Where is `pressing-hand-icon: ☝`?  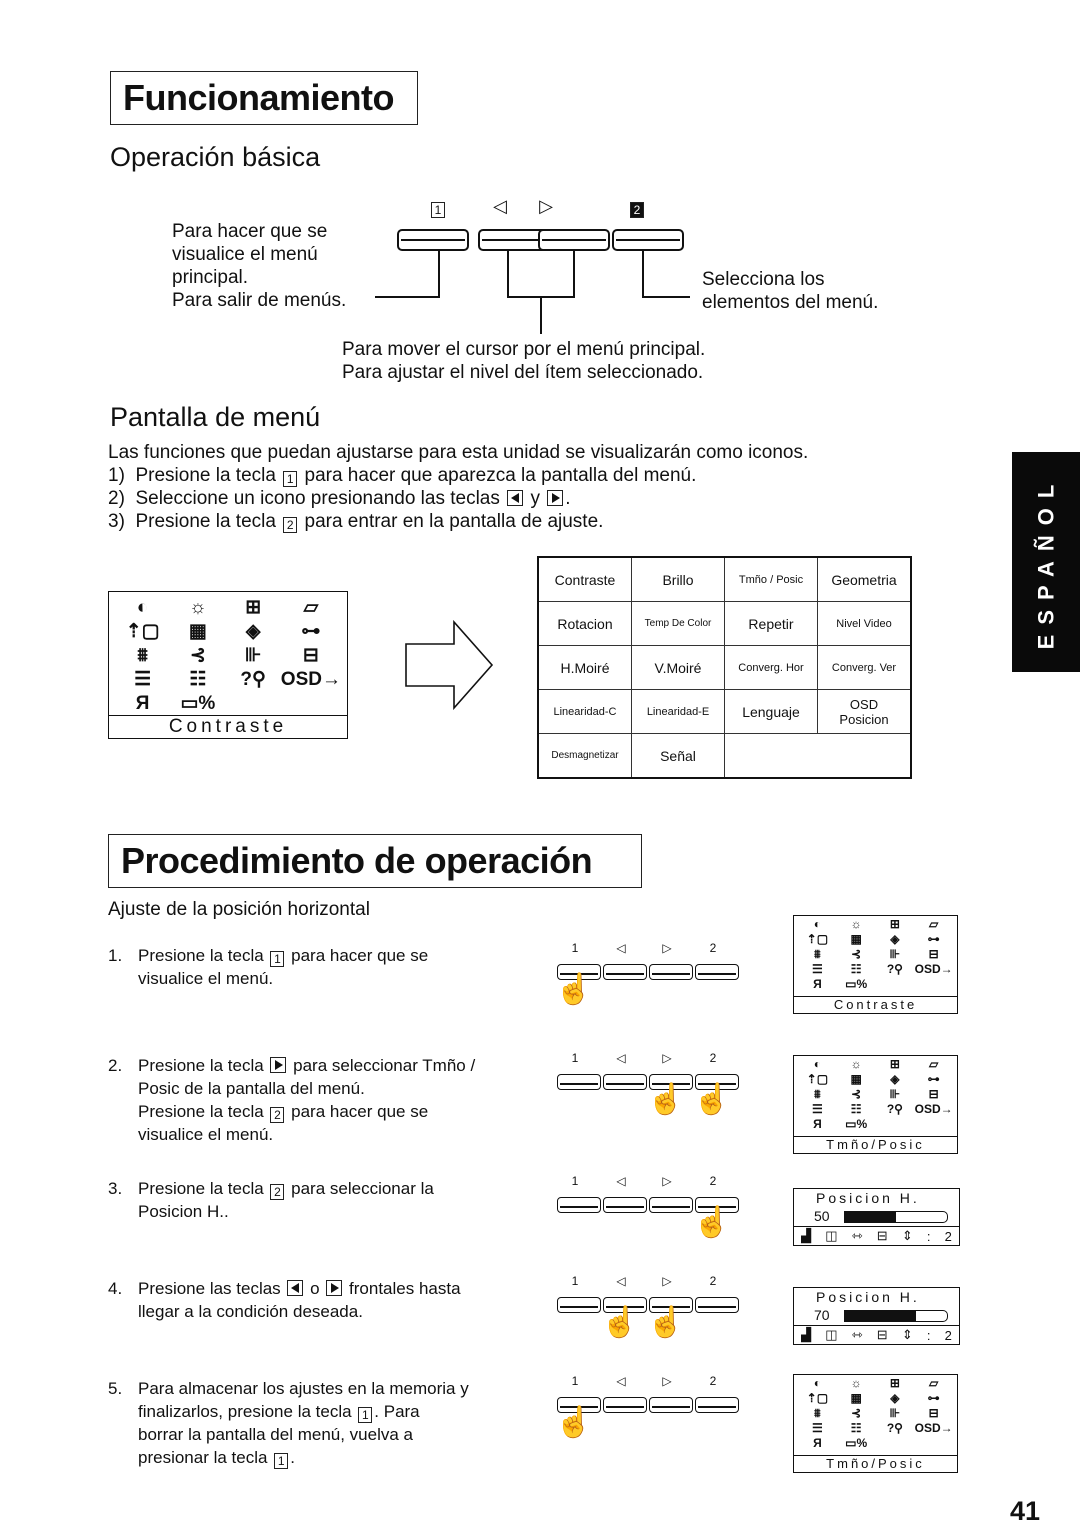
pressing-hand-icon: ☝ is located at coordinates (712, 1099).